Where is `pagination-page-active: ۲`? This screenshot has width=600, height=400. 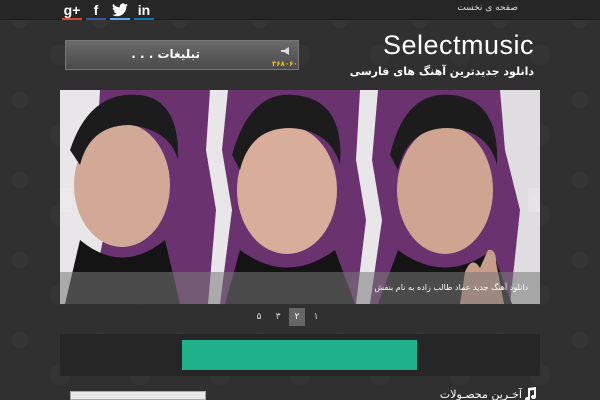 pagination-page-active: ۲ is located at coordinates (297, 317).